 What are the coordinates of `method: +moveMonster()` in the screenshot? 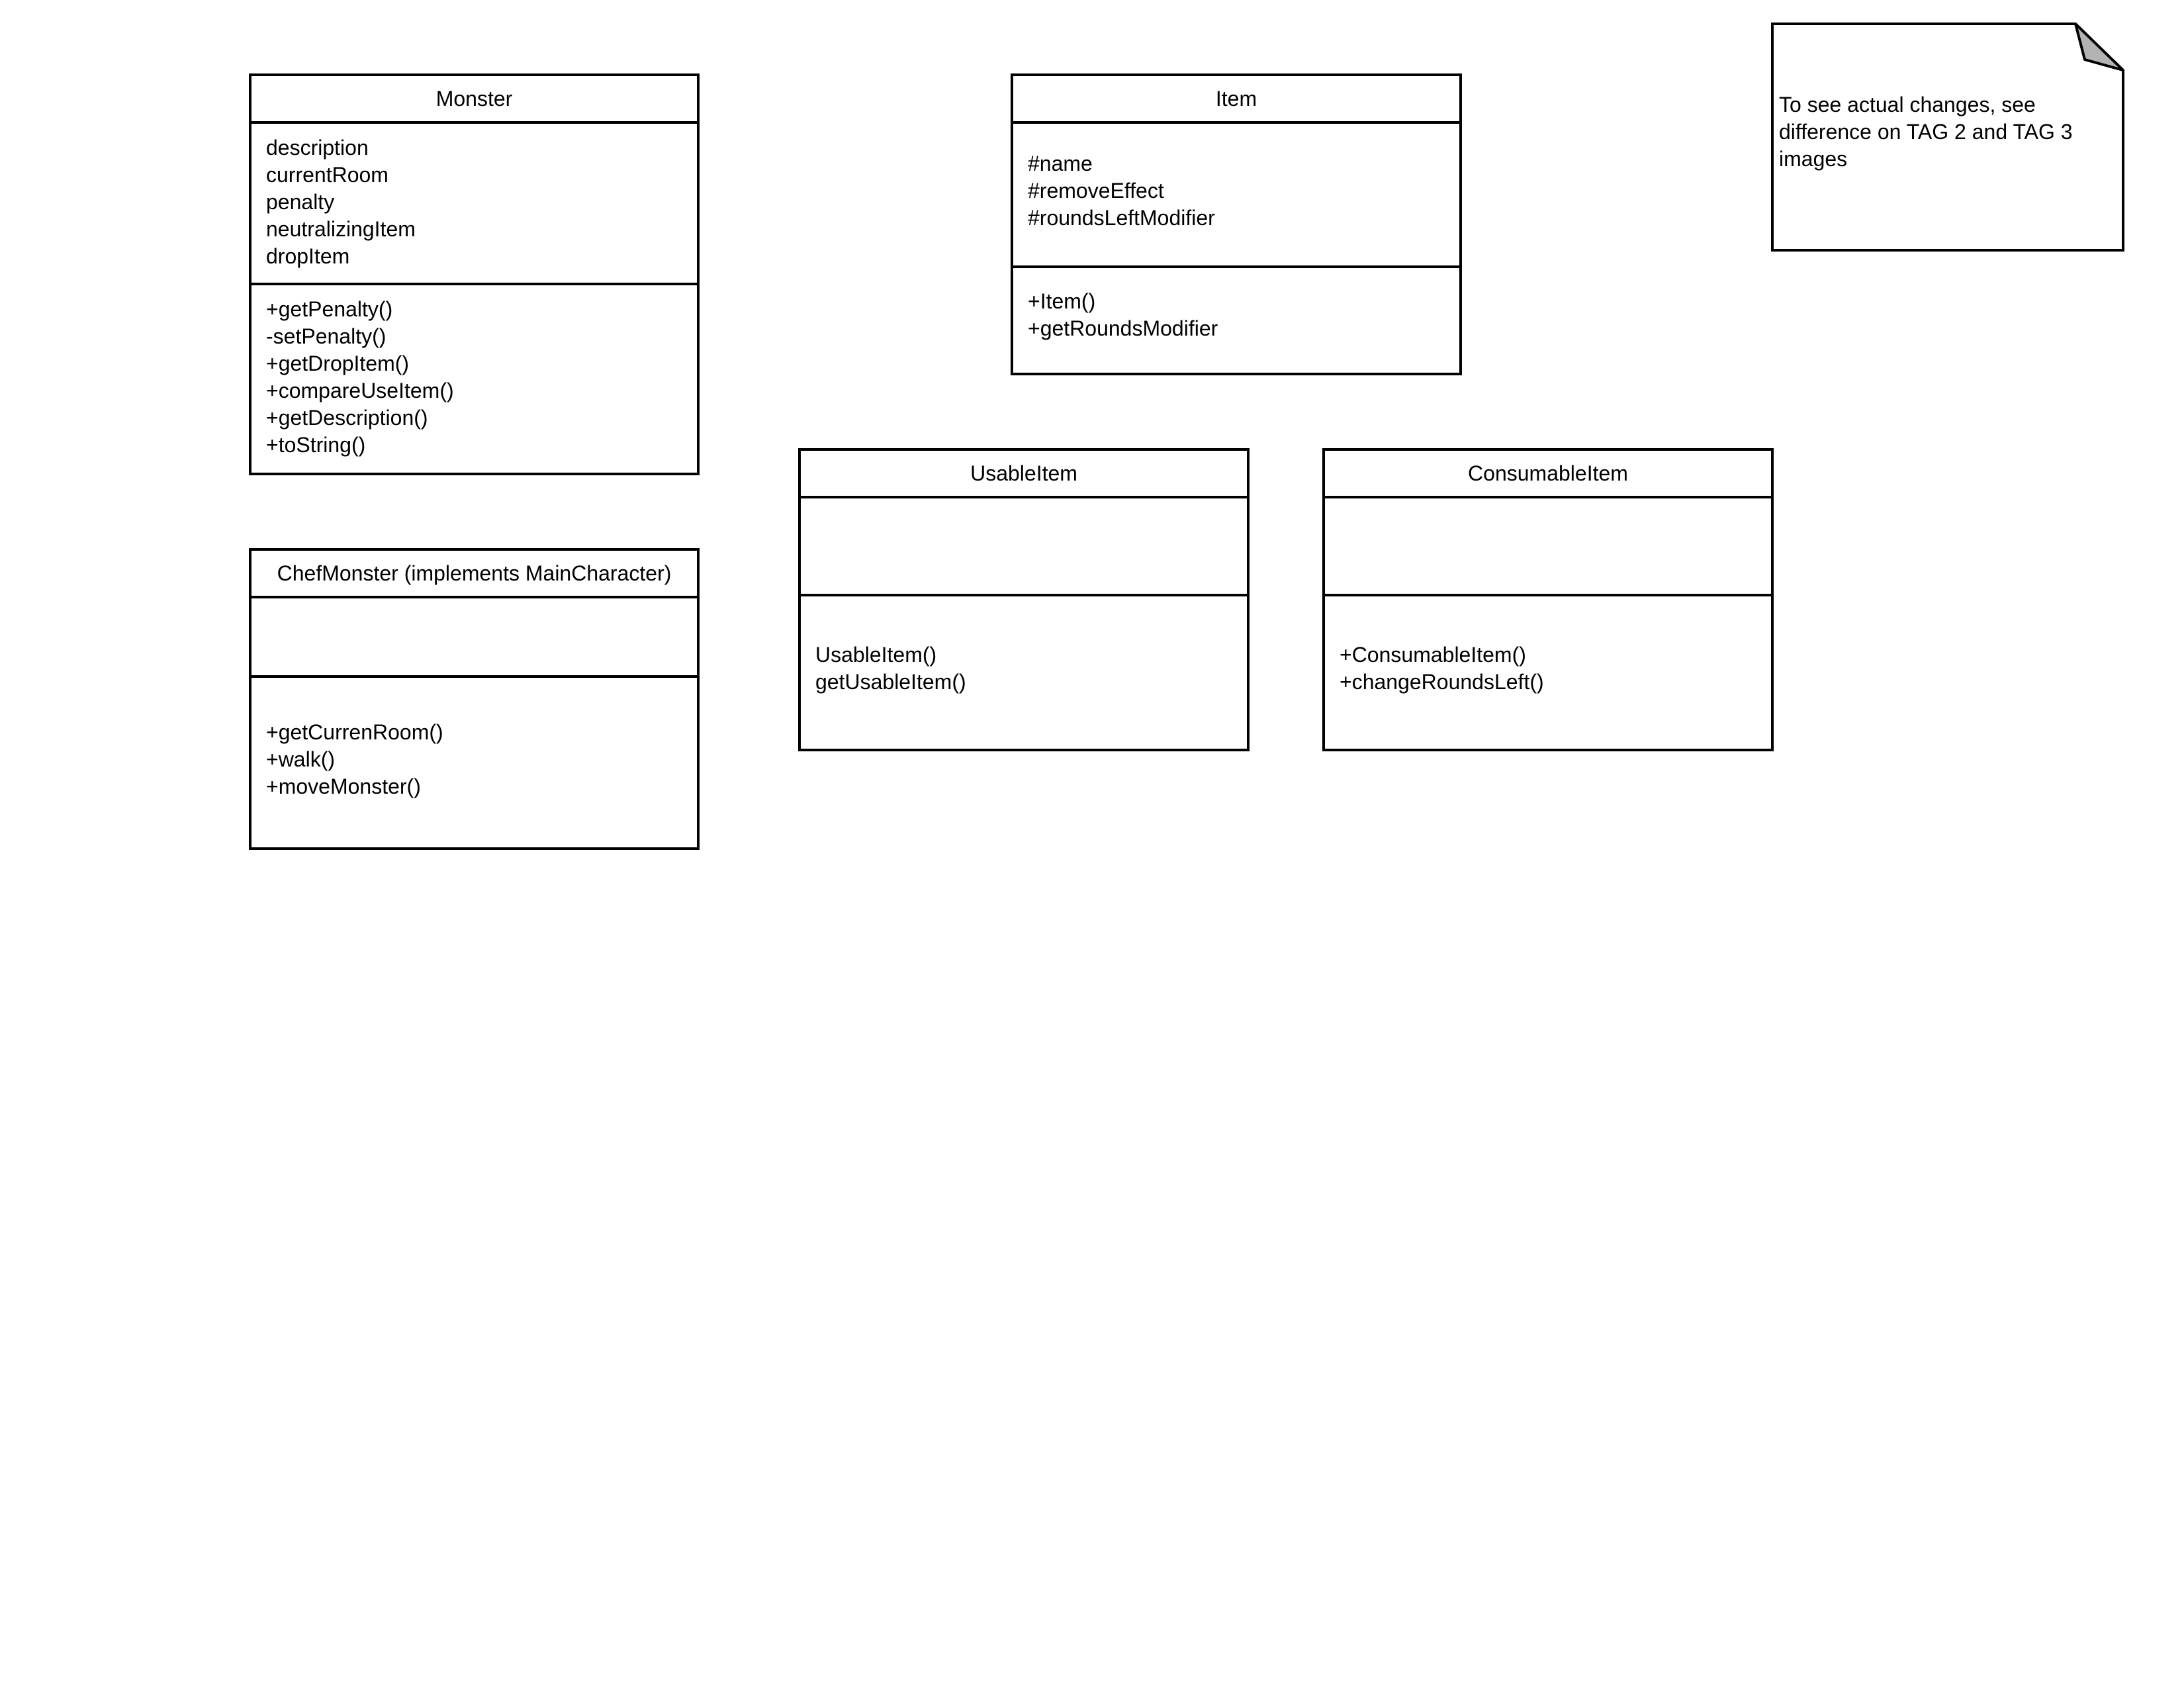 It's located at (343, 786).